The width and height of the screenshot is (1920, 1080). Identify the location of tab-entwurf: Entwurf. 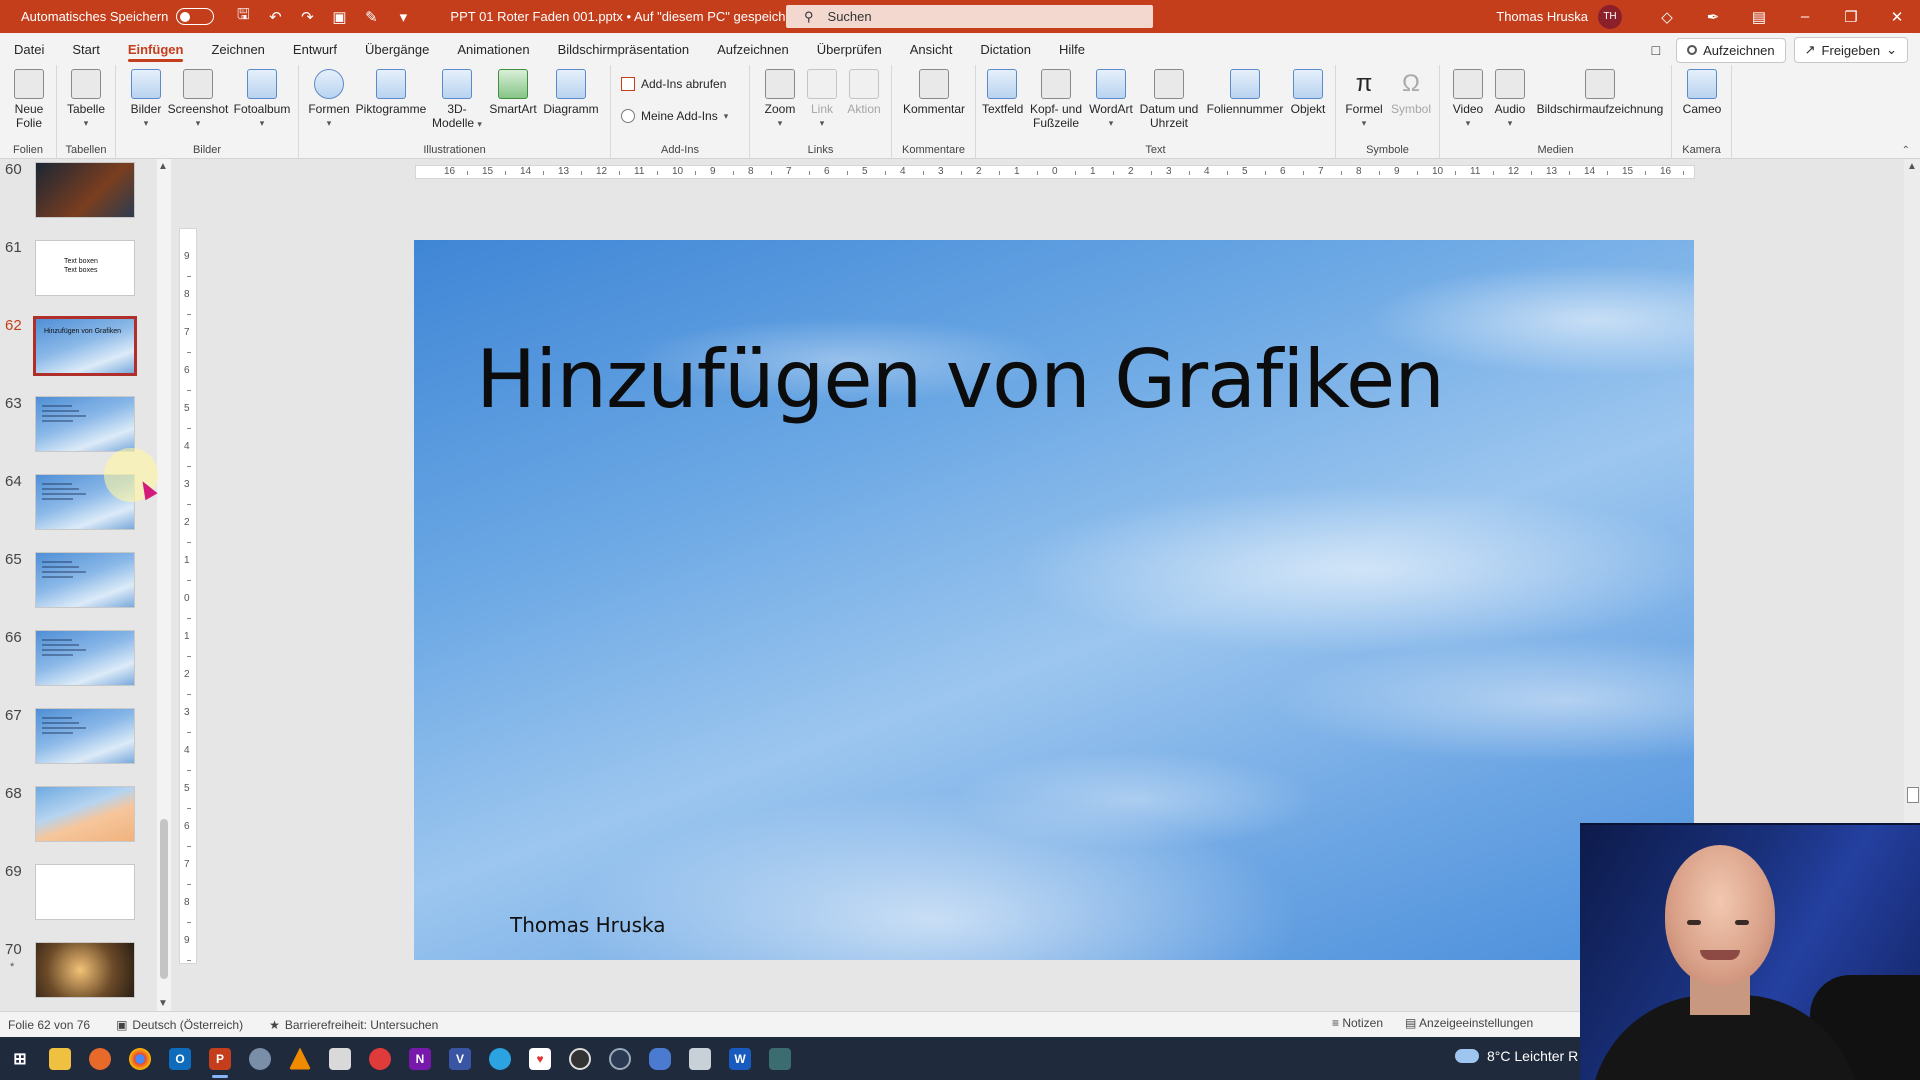
(315, 49).